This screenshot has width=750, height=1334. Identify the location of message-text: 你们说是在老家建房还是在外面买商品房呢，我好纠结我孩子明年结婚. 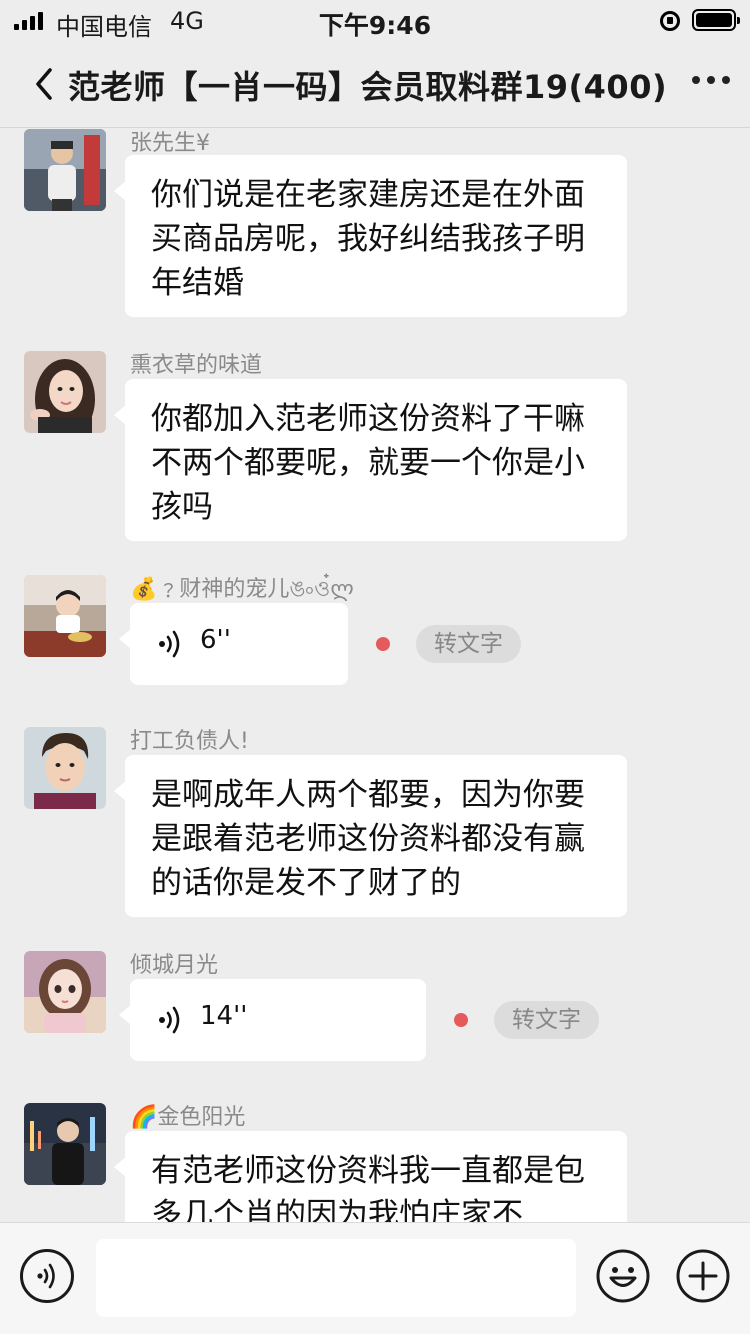
(368, 239).